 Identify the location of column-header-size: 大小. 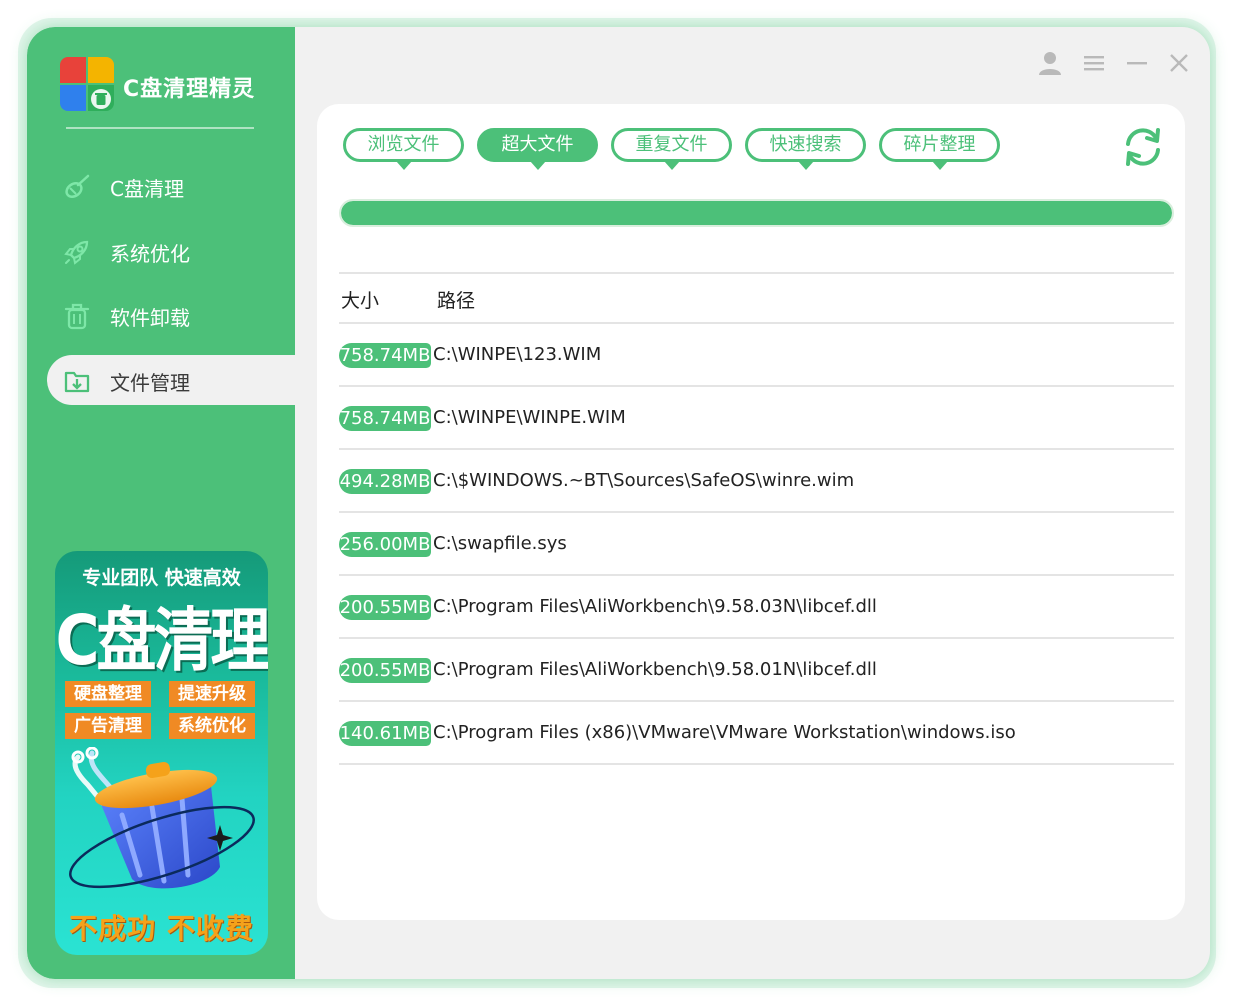
(360, 301).